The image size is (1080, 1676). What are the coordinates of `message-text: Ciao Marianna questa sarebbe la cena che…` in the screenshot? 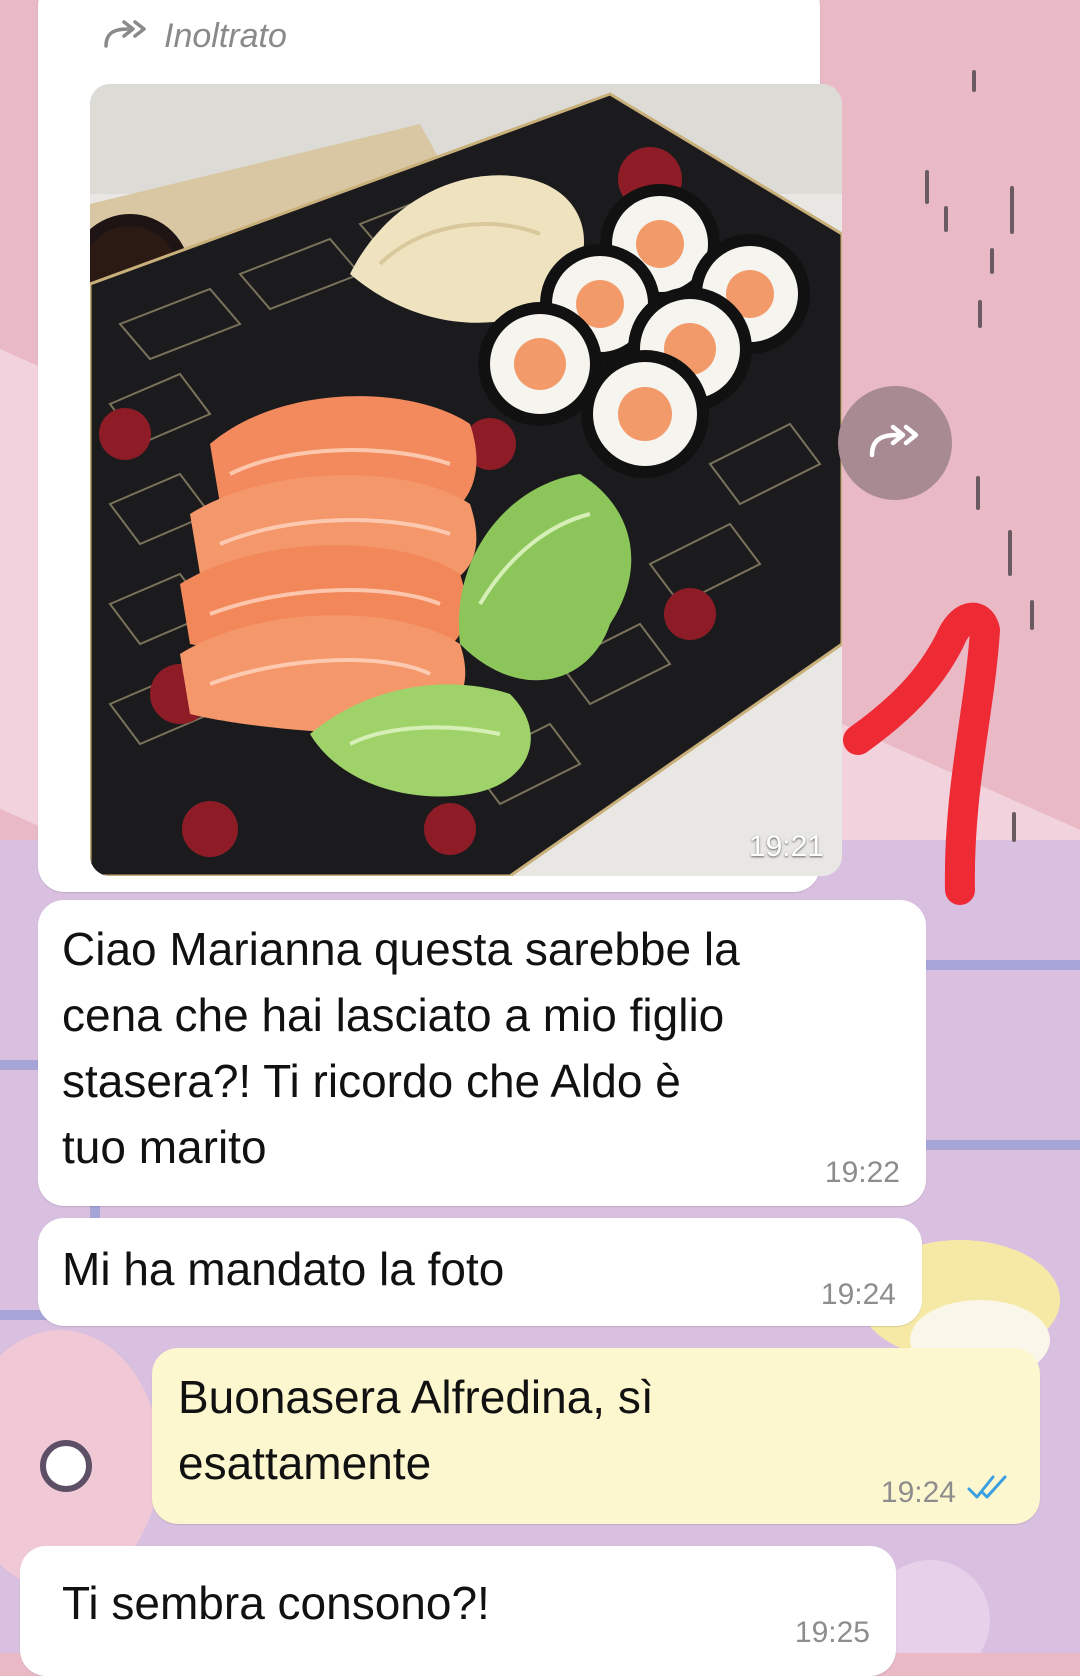 It's located at (401, 1048).